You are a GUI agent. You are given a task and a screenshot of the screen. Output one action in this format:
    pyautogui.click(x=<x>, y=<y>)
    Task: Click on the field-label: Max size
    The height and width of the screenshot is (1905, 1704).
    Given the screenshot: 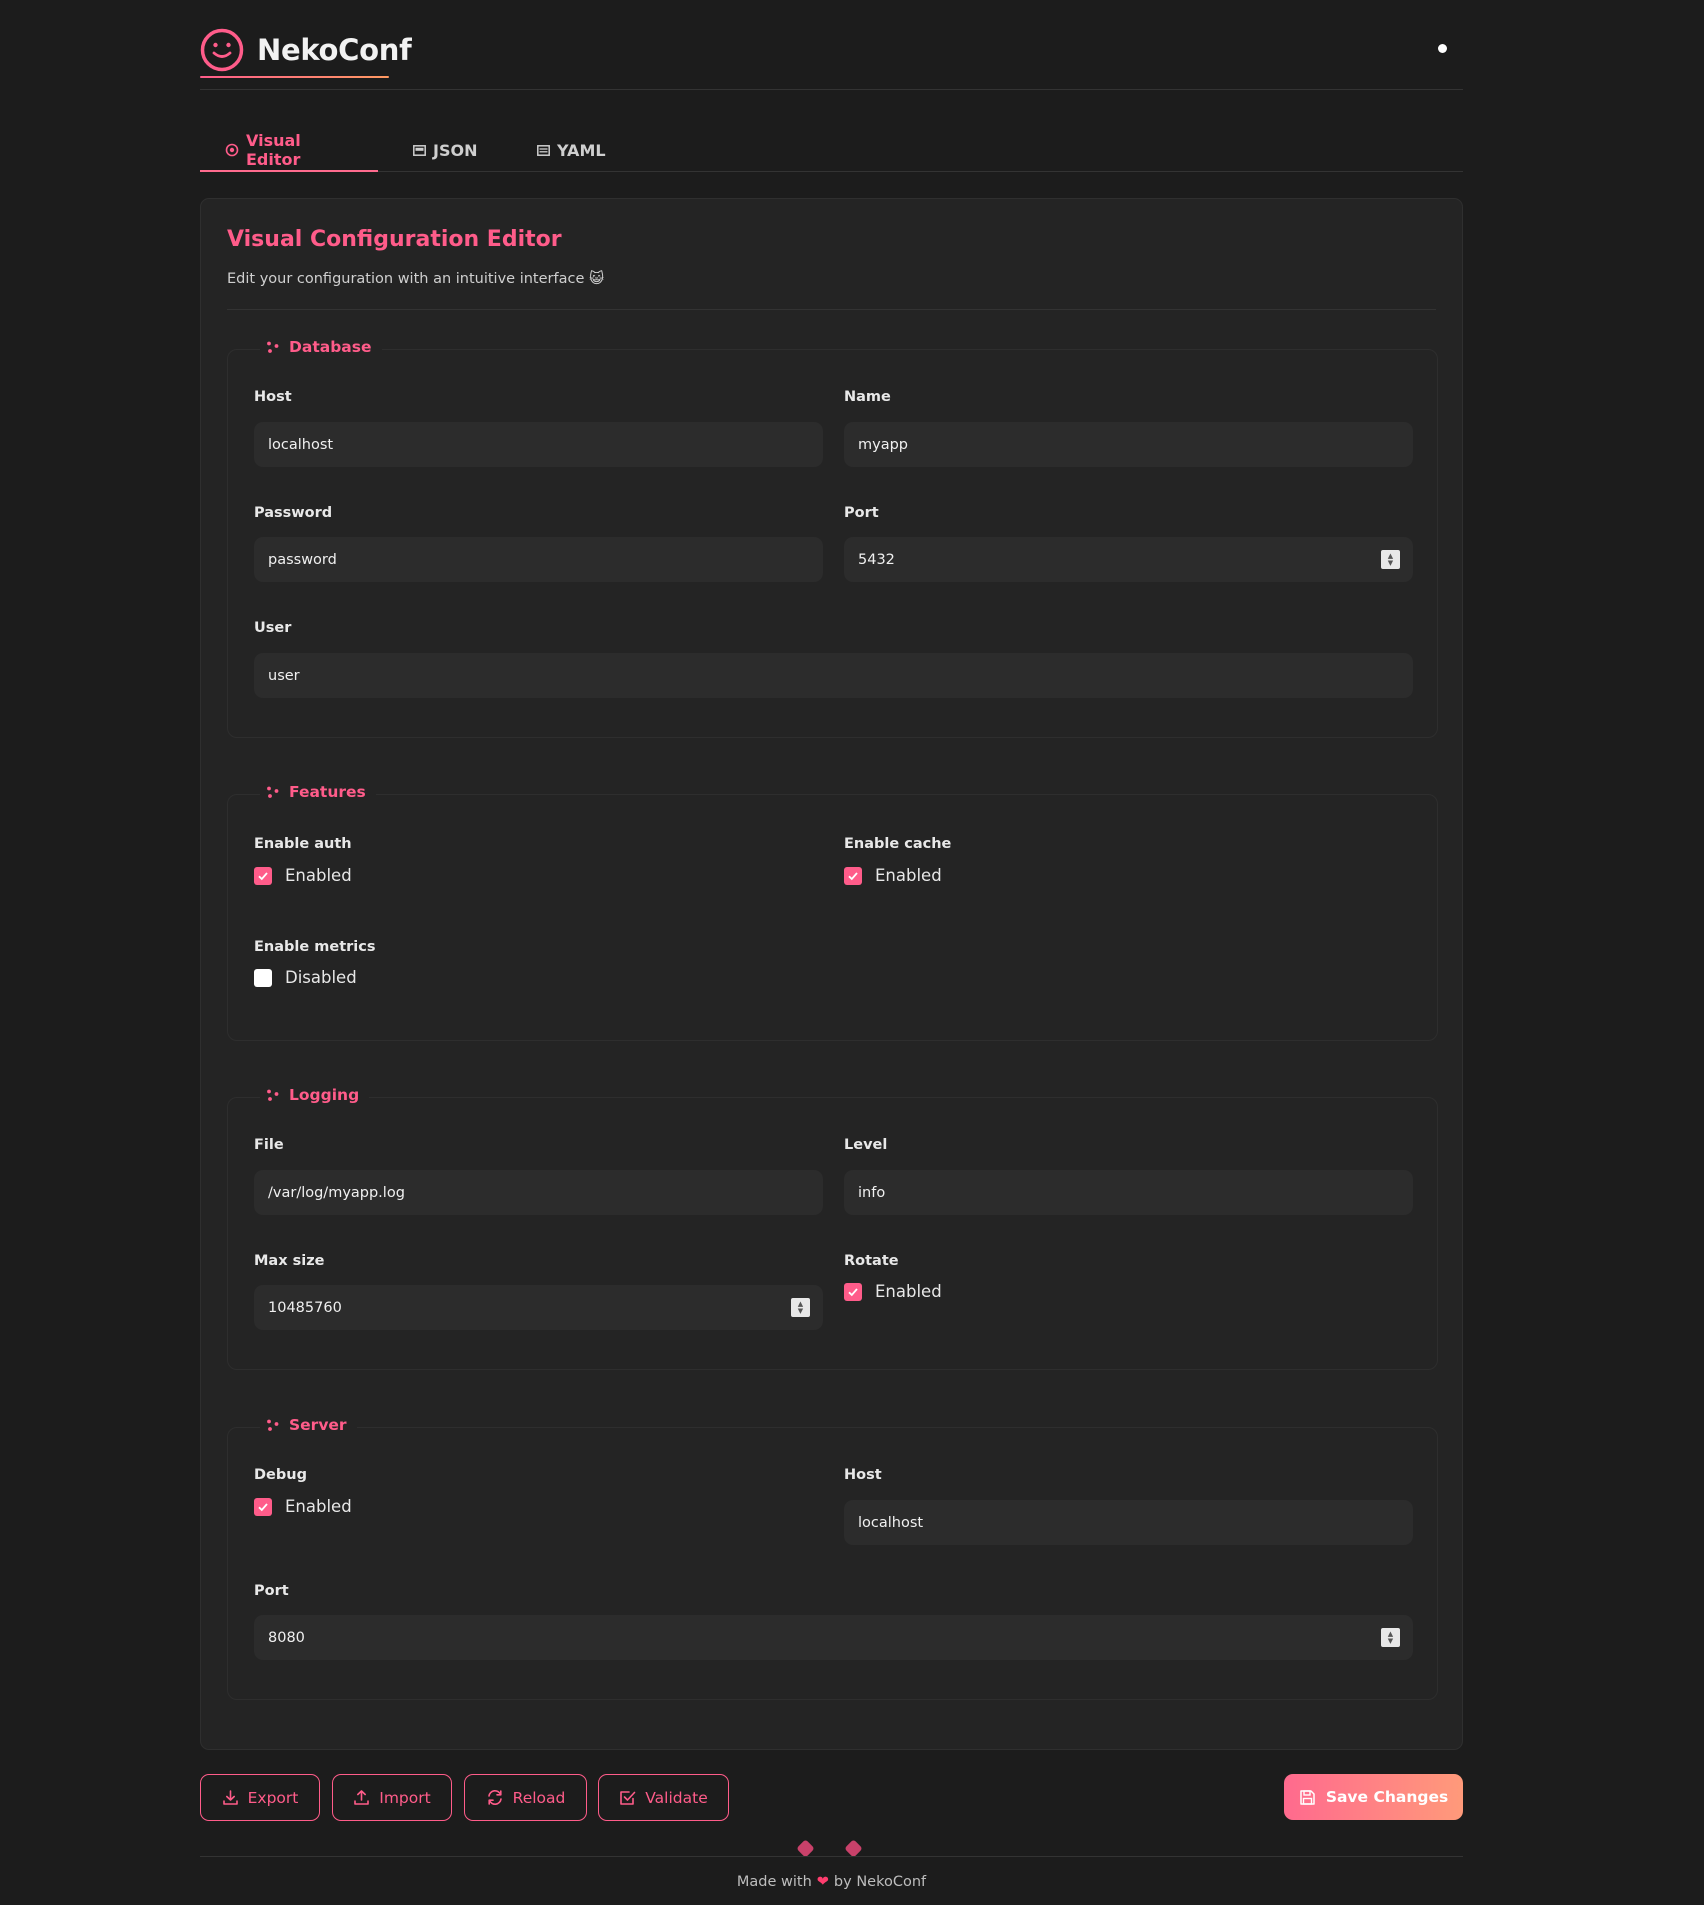 What is the action you would take?
    pyautogui.click(x=289, y=1261)
    